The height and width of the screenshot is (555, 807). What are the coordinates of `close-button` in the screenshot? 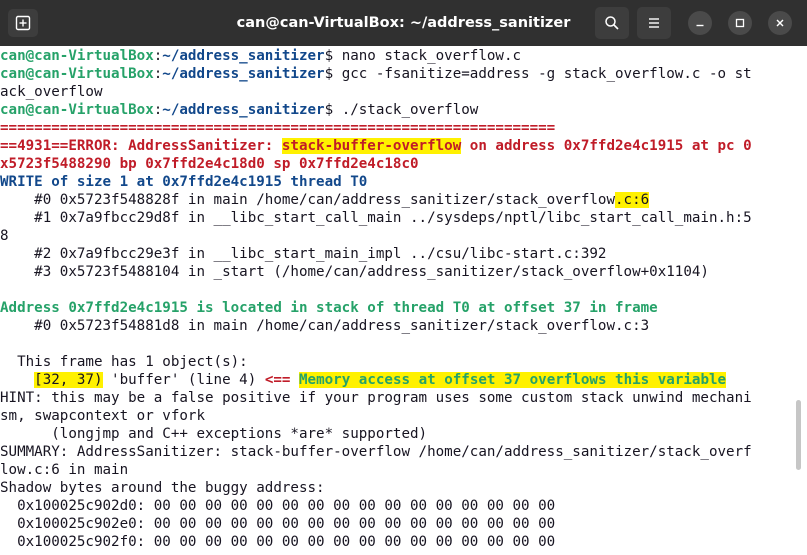 It's located at (780, 23).